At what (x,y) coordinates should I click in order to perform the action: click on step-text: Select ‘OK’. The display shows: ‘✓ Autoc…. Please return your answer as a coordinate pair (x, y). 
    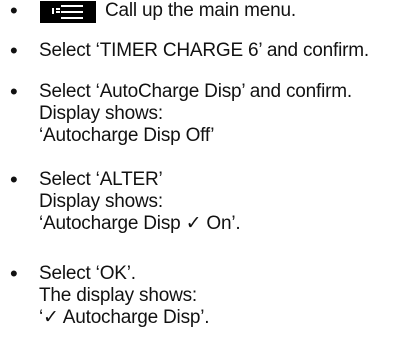
    Looking at the image, I should click on (124, 296).